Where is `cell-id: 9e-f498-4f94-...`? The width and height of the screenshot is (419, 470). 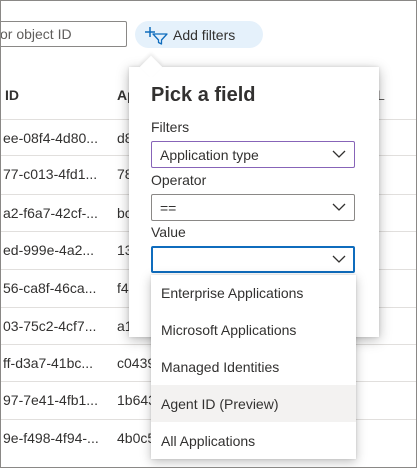 cell-id: 9e-f498-4f94-... is located at coordinates (51, 438).